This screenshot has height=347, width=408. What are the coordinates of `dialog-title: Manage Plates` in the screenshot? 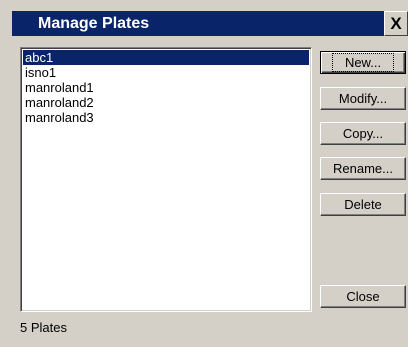 It's located at (94, 23).